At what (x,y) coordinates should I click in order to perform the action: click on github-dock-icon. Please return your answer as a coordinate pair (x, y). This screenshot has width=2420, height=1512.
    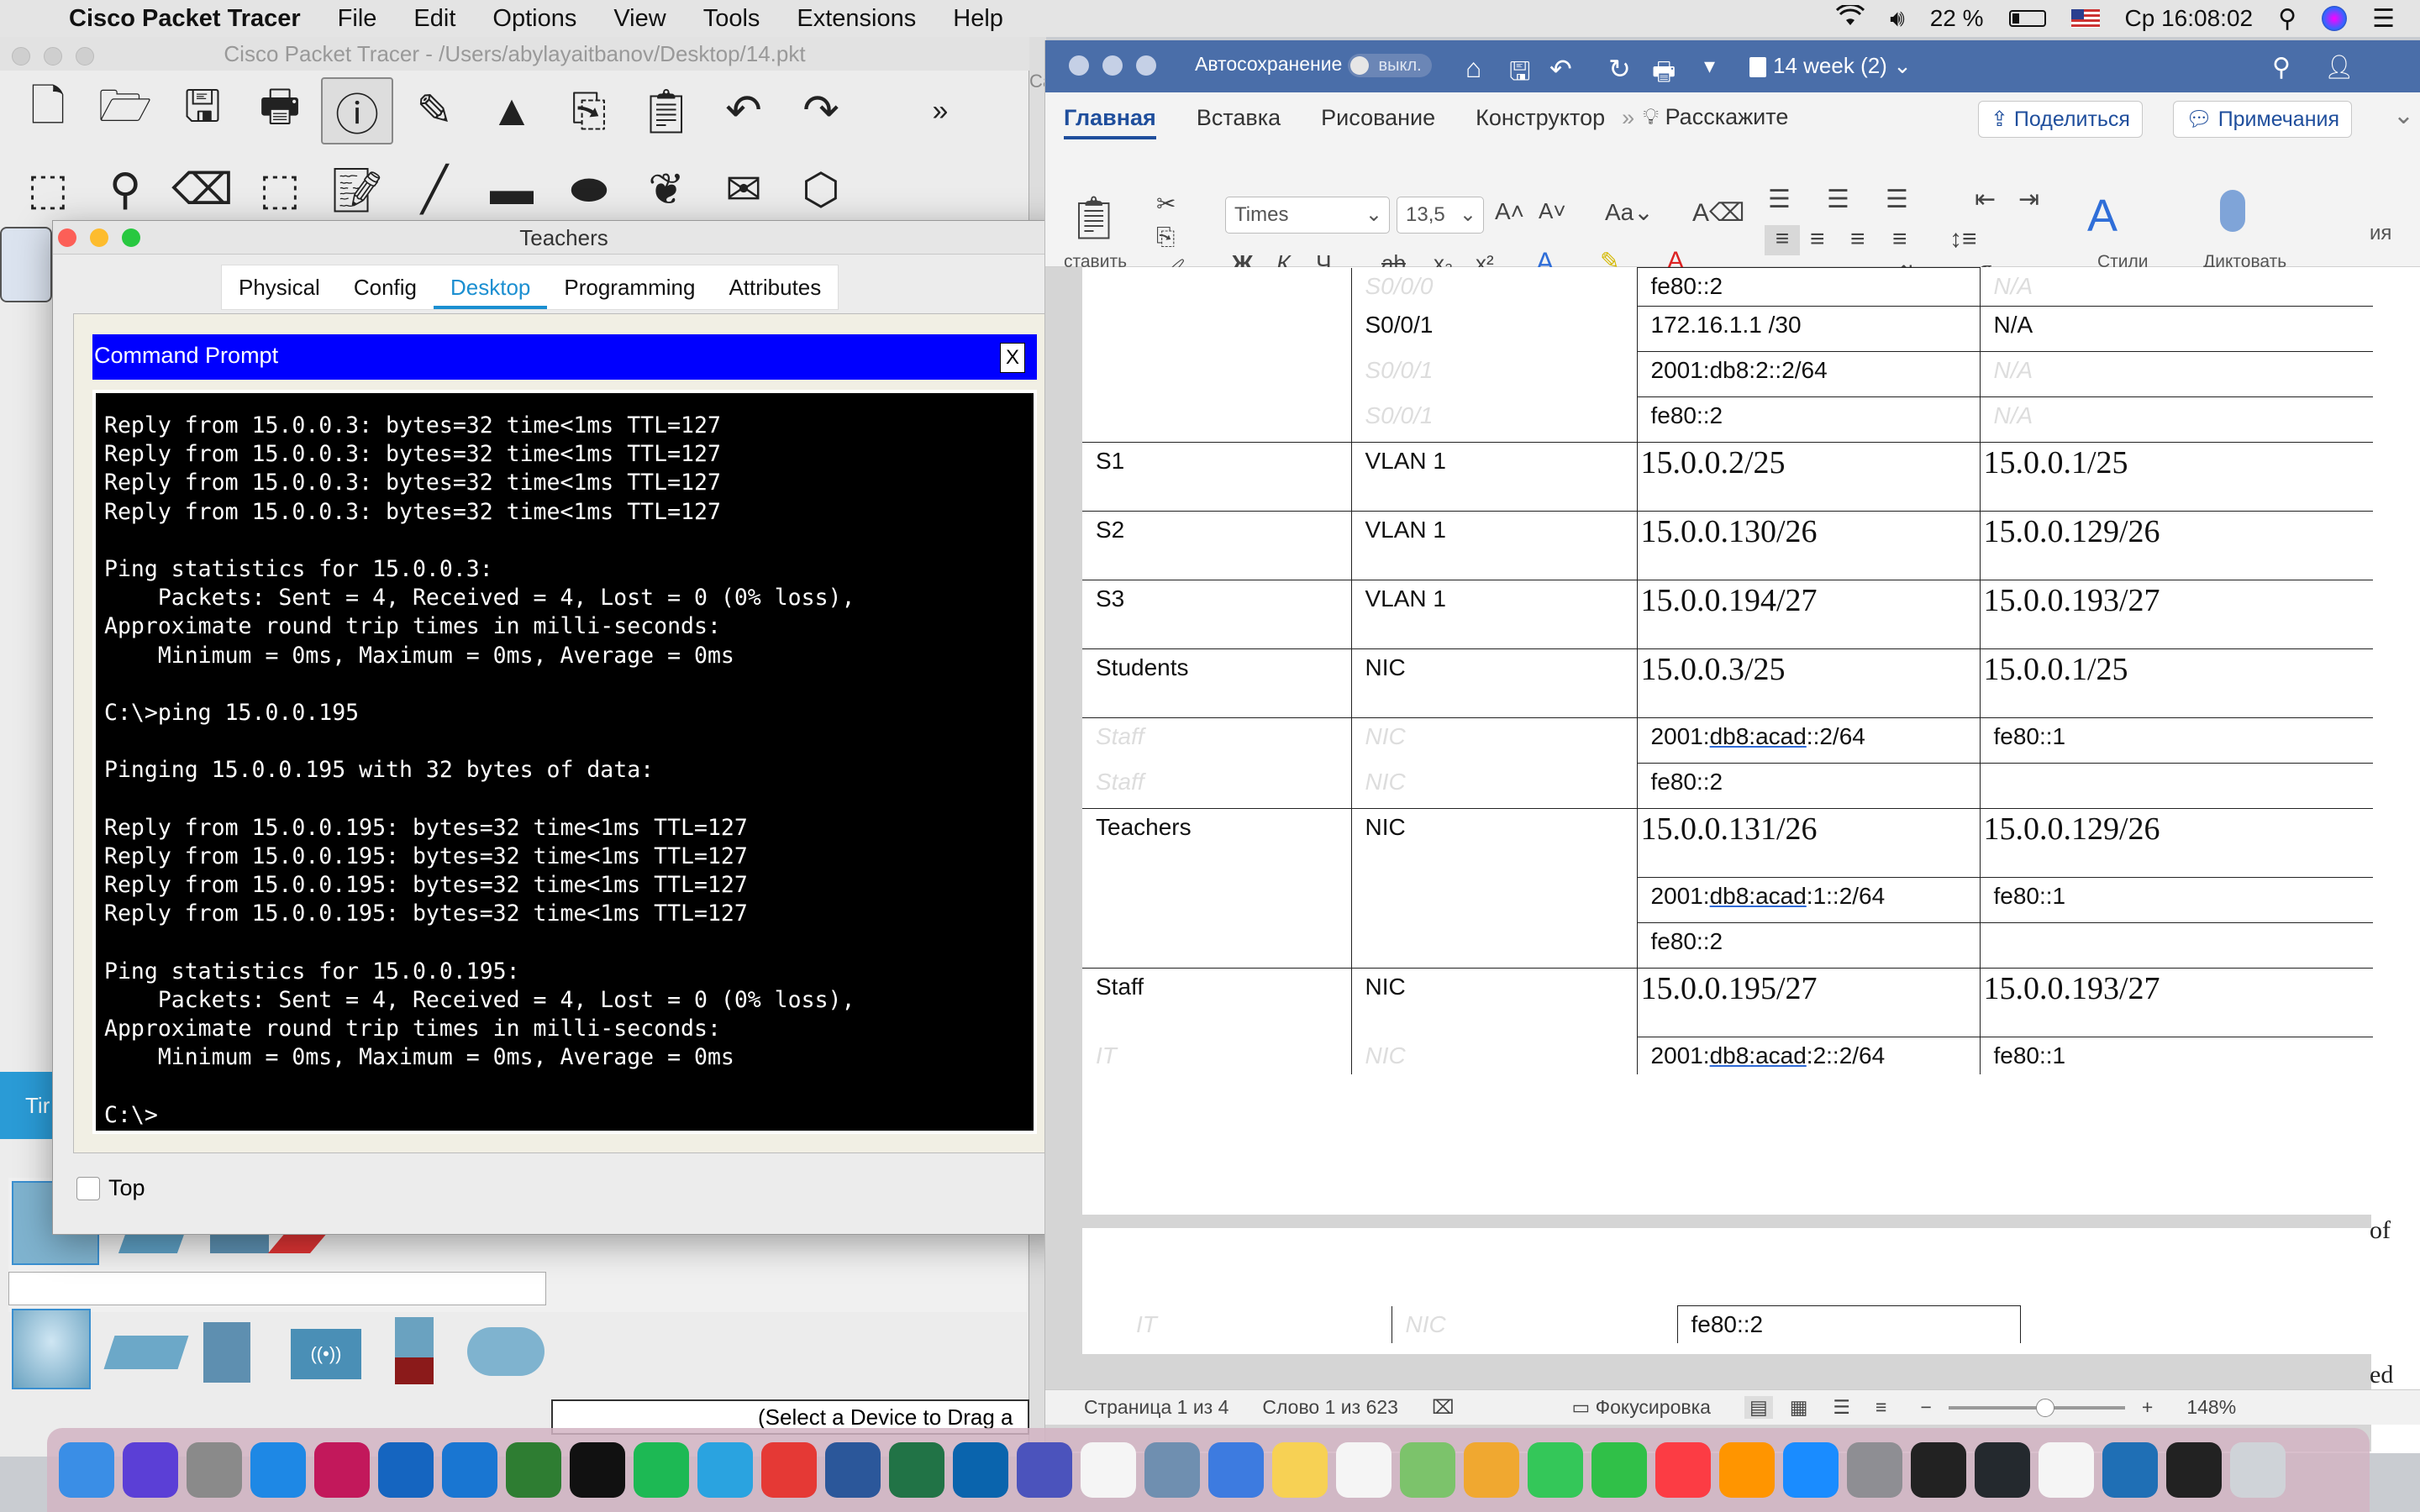
    Looking at the image, I should click on (2002, 1470).